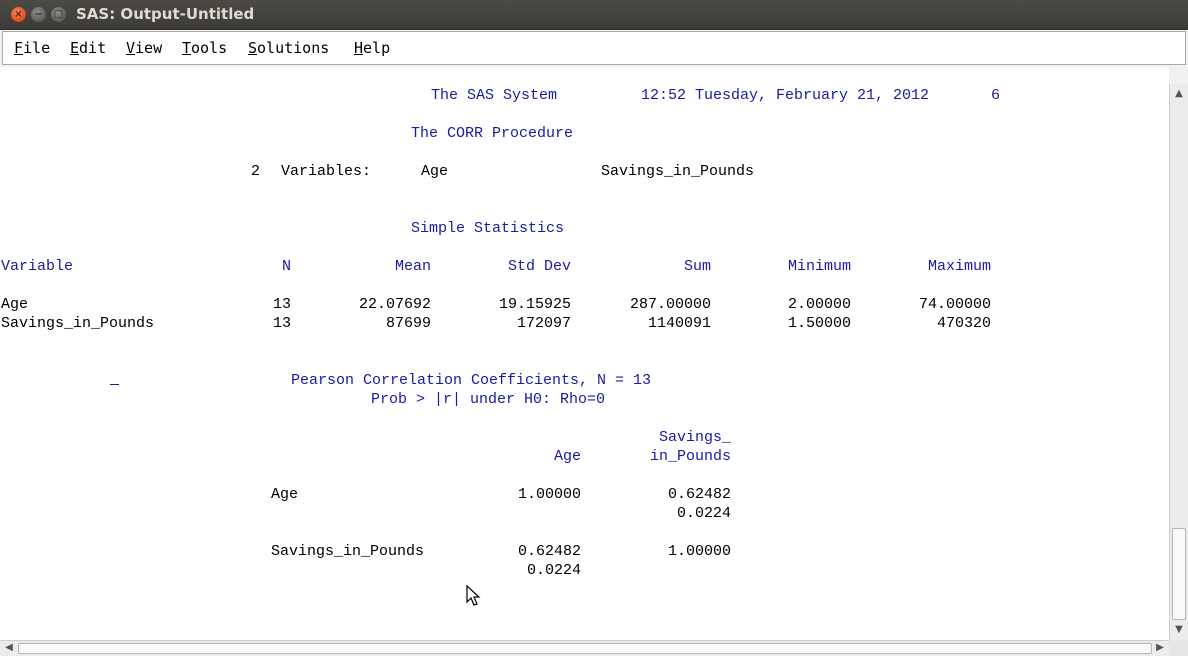 The image size is (1188, 656). Describe the element at coordinates (488, 399) in the screenshot. I see `pearson-subtitle: Prob > |r| under H0: Rho=0` at that location.